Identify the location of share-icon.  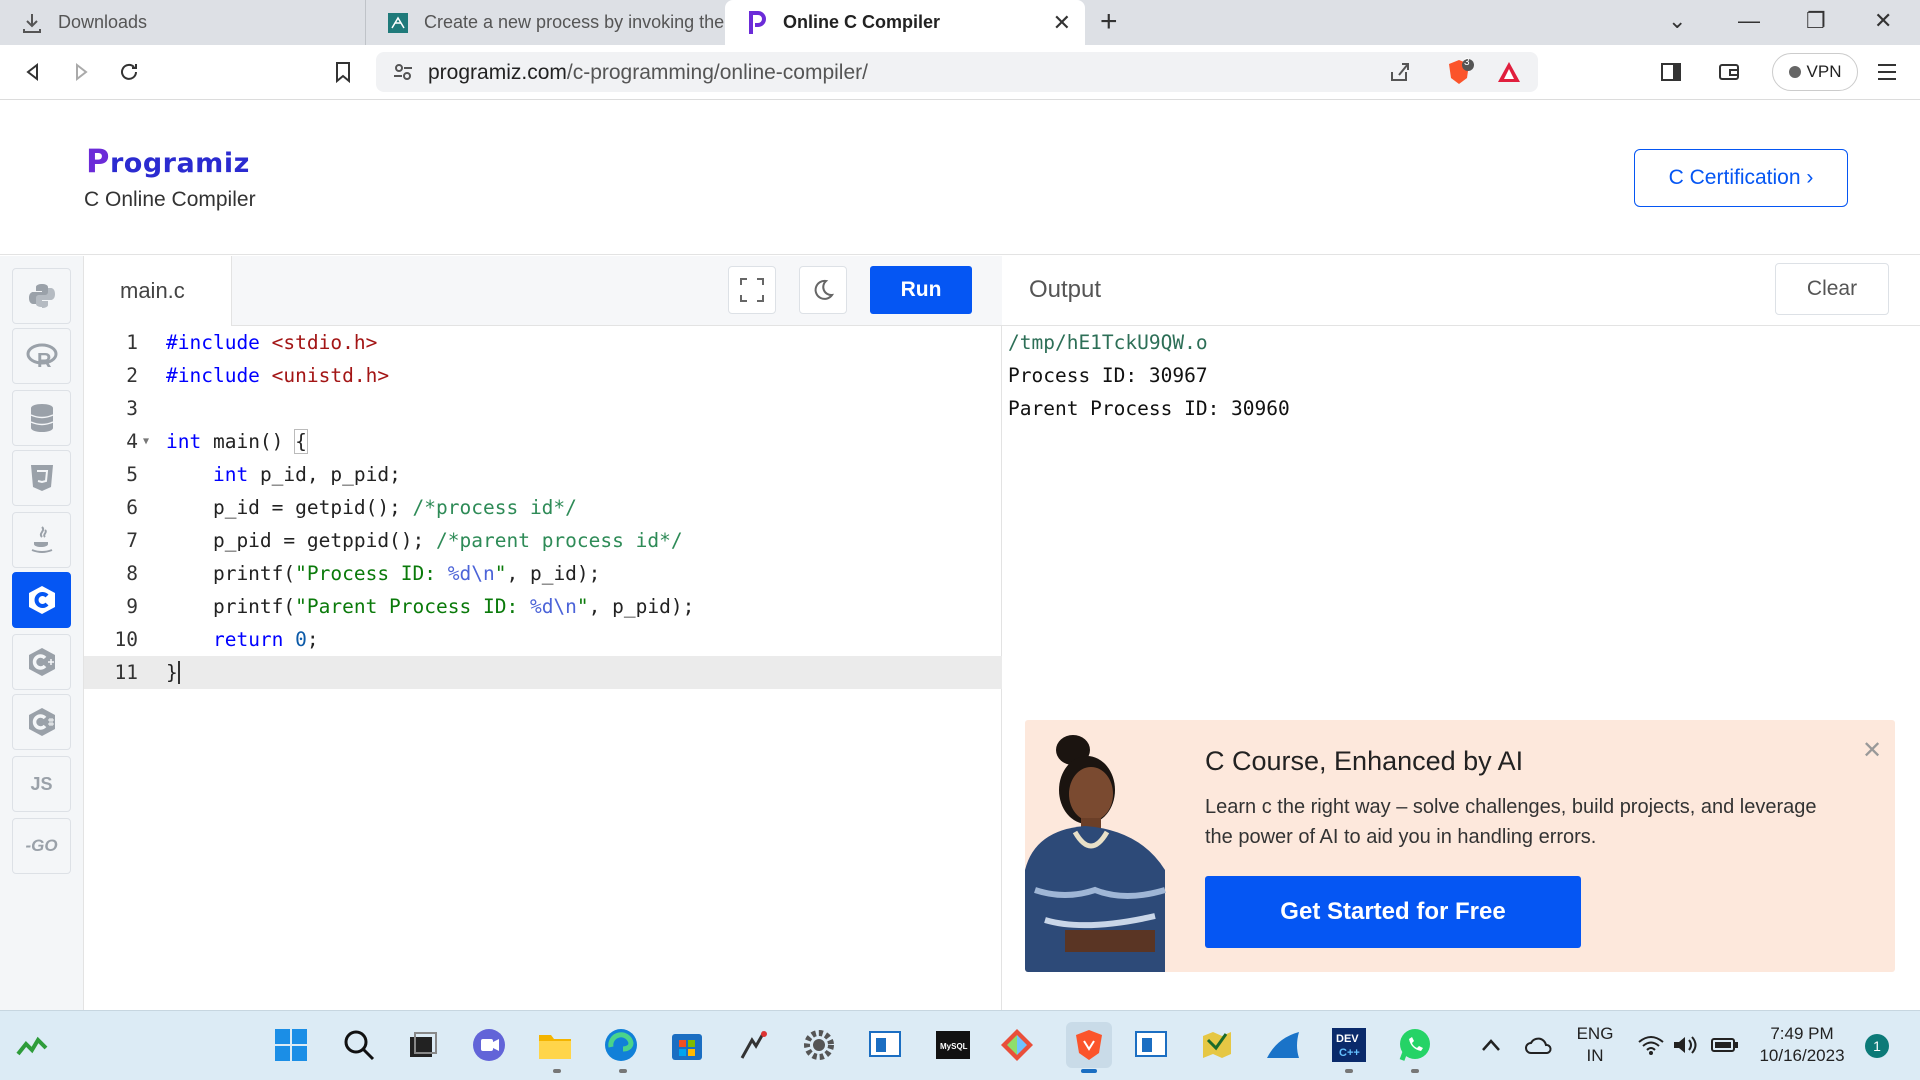
(1400, 74).